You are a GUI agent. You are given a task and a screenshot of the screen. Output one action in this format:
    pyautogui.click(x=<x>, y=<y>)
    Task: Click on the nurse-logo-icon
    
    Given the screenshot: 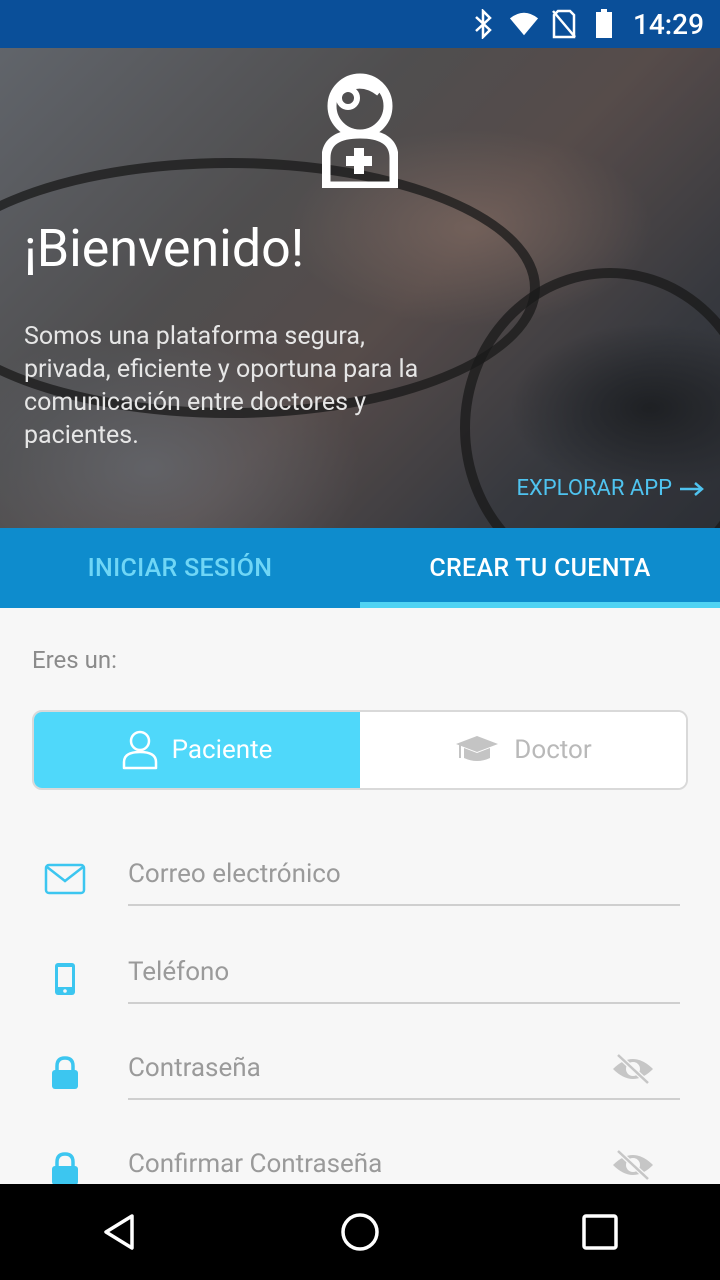 What is the action you would take?
    pyautogui.click(x=360, y=130)
    